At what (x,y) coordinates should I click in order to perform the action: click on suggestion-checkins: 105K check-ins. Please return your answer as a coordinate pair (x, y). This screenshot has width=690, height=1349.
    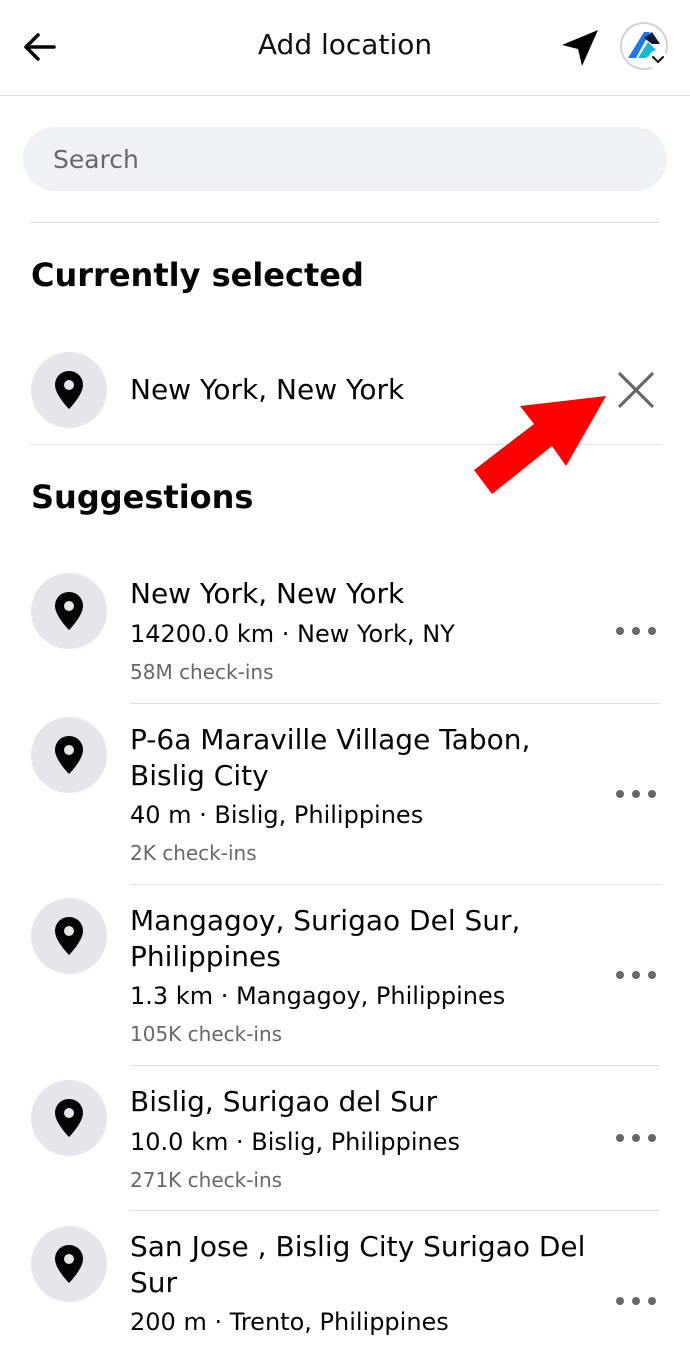
    Looking at the image, I should click on (206, 1034).